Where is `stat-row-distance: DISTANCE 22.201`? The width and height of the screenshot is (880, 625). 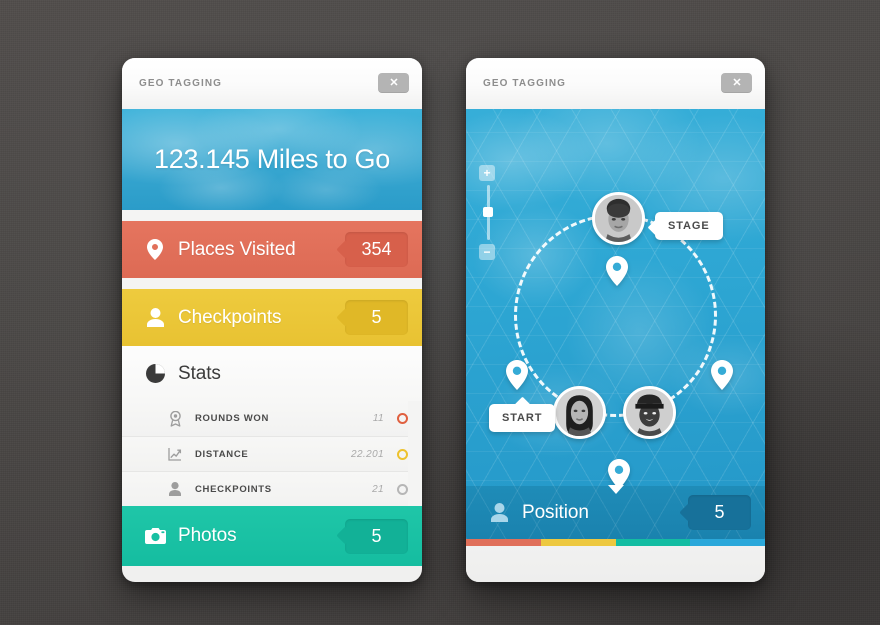 stat-row-distance: DISTANCE 22.201 is located at coordinates (265, 453).